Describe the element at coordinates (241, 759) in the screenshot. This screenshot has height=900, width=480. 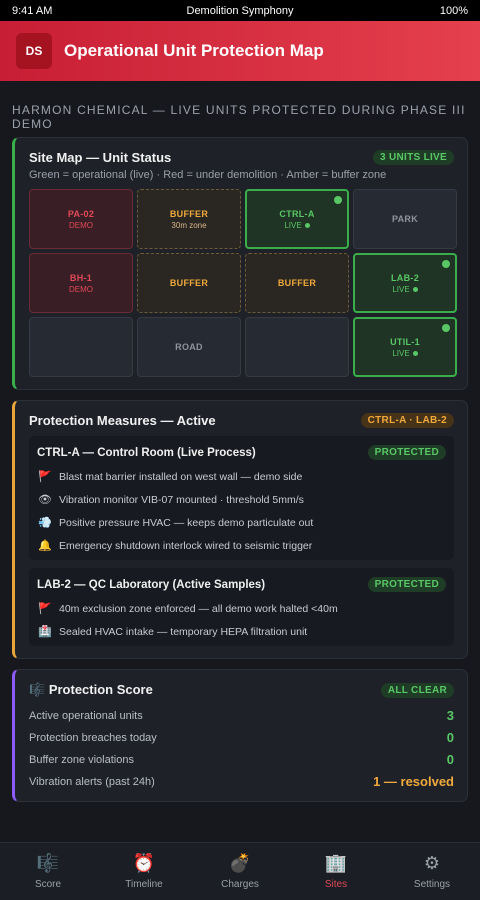
I see `score-row: Buffer zone violations 0` at that location.